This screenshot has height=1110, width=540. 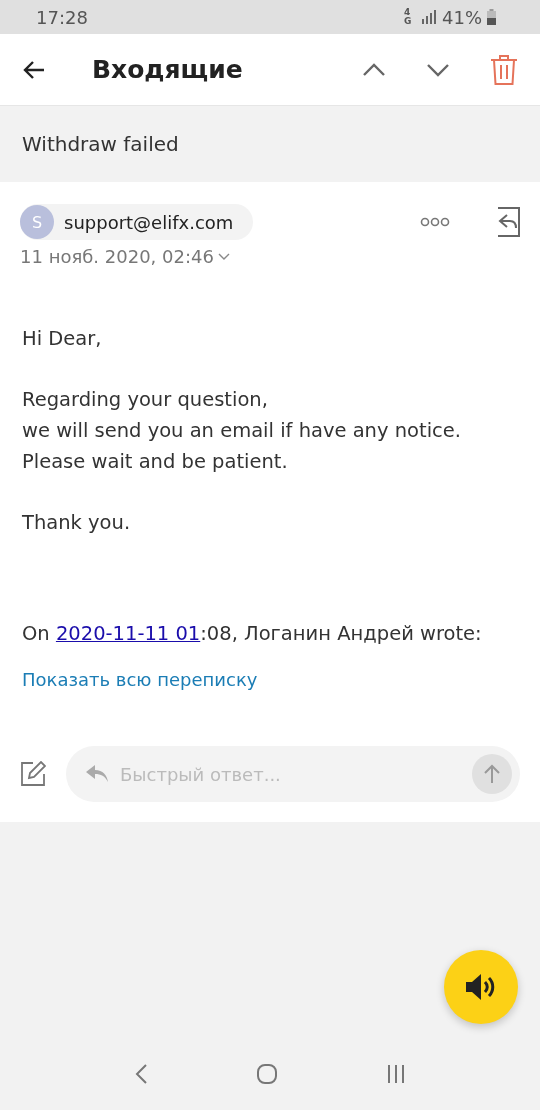 I want to click on send-button, so click(x=492, y=774).